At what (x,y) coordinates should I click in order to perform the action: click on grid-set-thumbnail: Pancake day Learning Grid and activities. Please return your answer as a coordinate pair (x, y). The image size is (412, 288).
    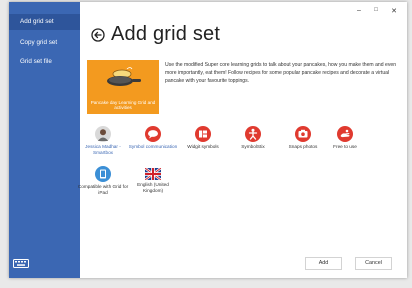
    Looking at the image, I should click on (123, 87).